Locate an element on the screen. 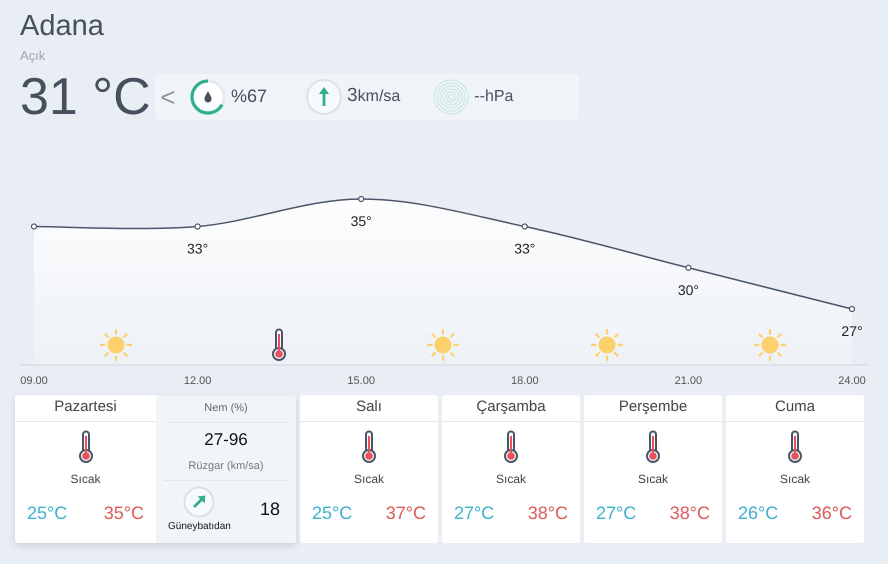  temperature-label: 35° is located at coordinates (361, 220).